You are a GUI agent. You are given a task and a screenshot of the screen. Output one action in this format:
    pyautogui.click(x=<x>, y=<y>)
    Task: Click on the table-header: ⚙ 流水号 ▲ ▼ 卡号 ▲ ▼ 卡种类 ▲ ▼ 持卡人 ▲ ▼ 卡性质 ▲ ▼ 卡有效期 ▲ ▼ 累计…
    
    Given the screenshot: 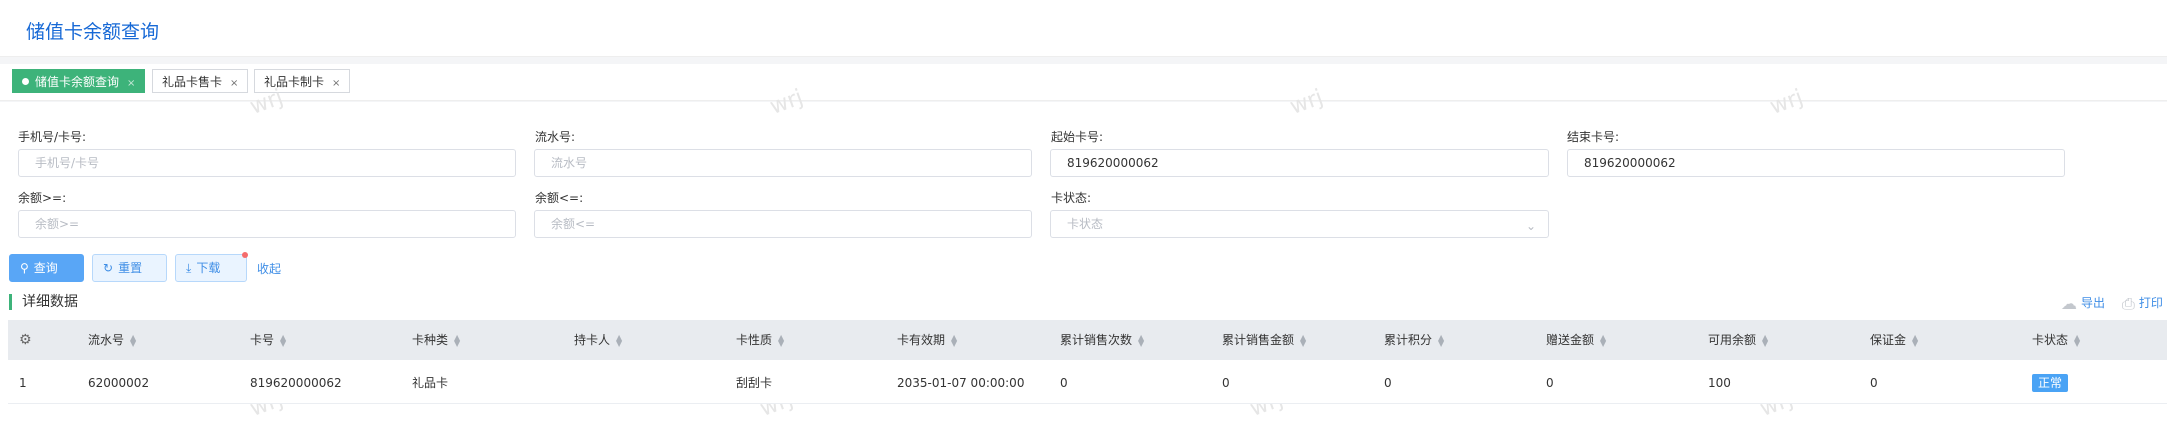 What is the action you would take?
    pyautogui.click(x=1087, y=340)
    